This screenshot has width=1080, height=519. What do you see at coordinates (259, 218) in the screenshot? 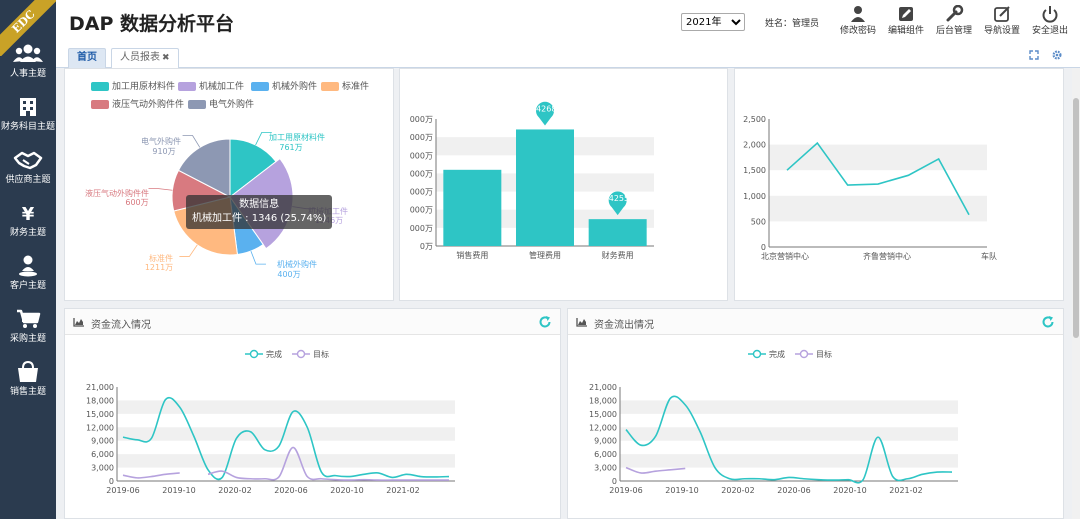
I see `tooltip-body: 机械加工件 : 1346 (25.74%)` at bounding box center [259, 218].